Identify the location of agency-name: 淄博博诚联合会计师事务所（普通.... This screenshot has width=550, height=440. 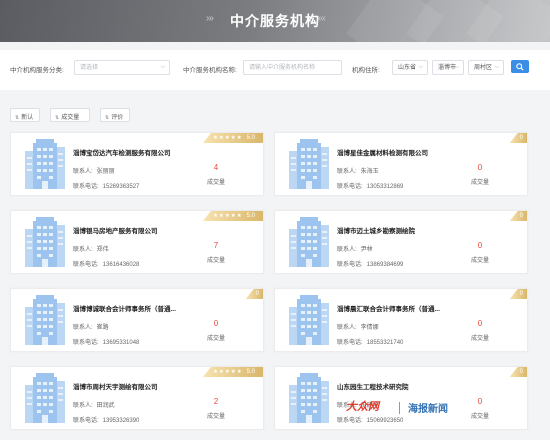
(124, 308).